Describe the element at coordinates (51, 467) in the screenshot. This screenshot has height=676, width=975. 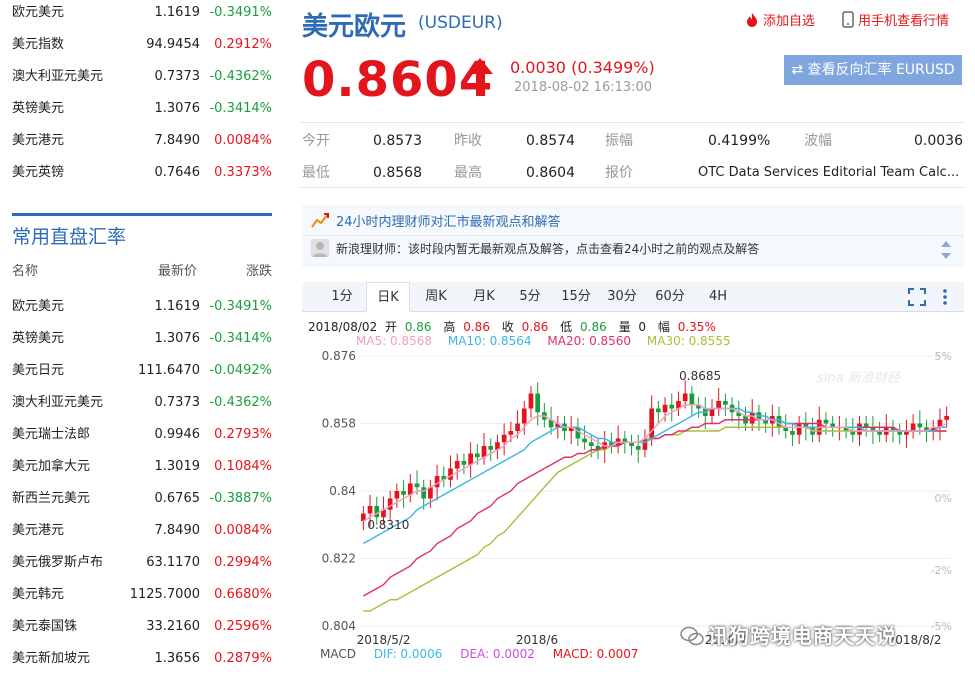
I see `rate-name: 美元加拿大元` at that location.